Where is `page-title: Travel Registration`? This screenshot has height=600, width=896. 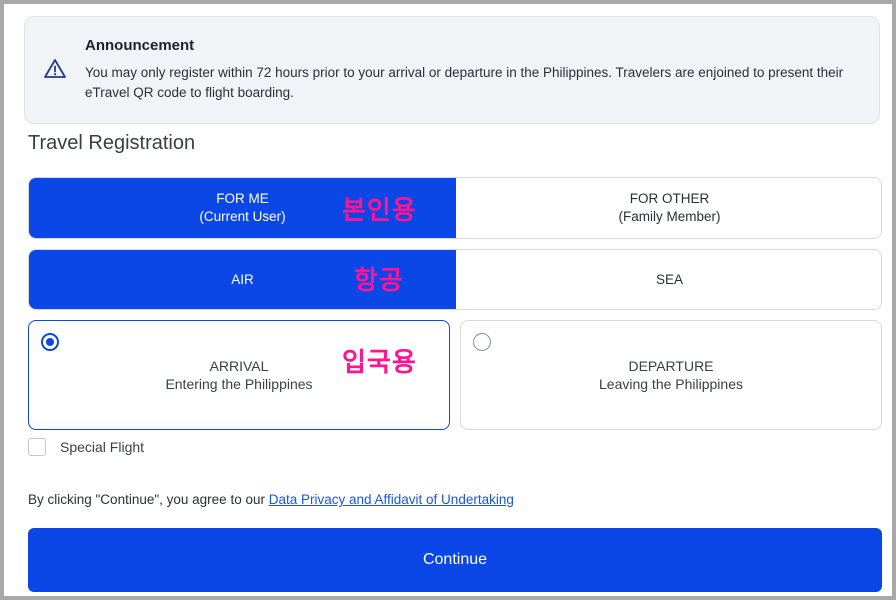 page-title: Travel Registration is located at coordinates (112, 143).